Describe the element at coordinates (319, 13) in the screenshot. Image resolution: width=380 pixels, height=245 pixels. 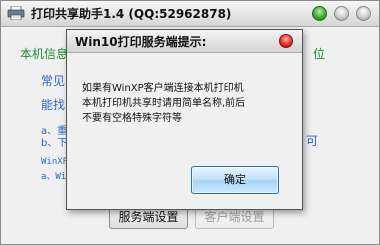
I see `minimize-button` at that location.